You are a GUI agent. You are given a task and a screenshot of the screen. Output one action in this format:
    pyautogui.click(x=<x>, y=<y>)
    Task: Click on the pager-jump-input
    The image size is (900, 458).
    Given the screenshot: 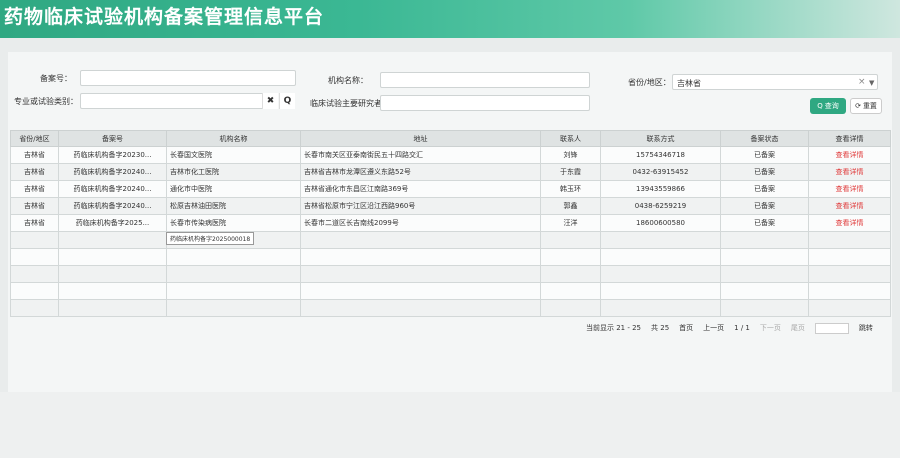 What is the action you would take?
    pyautogui.click(x=831, y=328)
    